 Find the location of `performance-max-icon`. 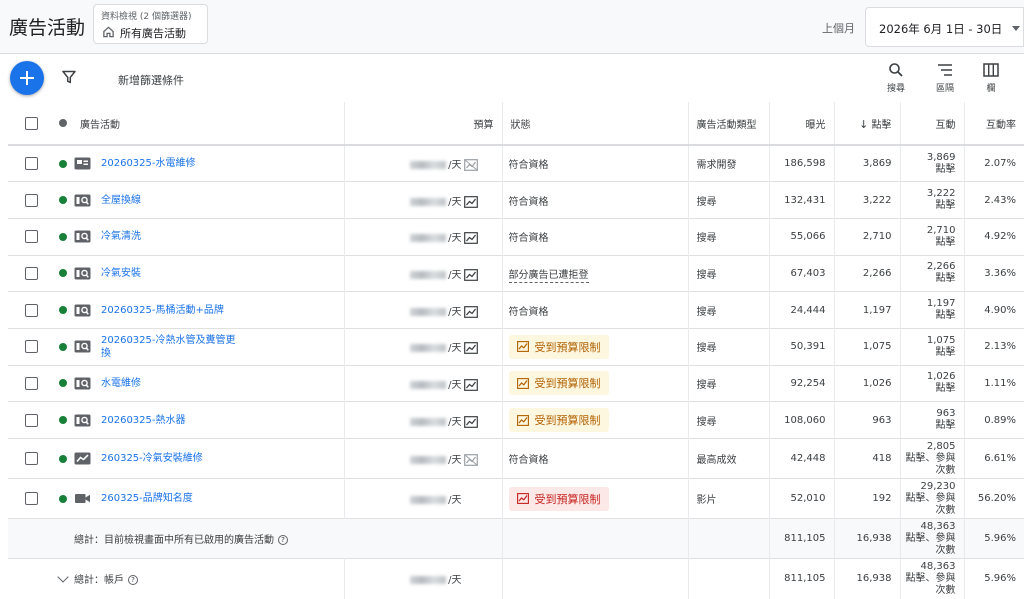

performance-max-icon is located at coordinates (82, 458).